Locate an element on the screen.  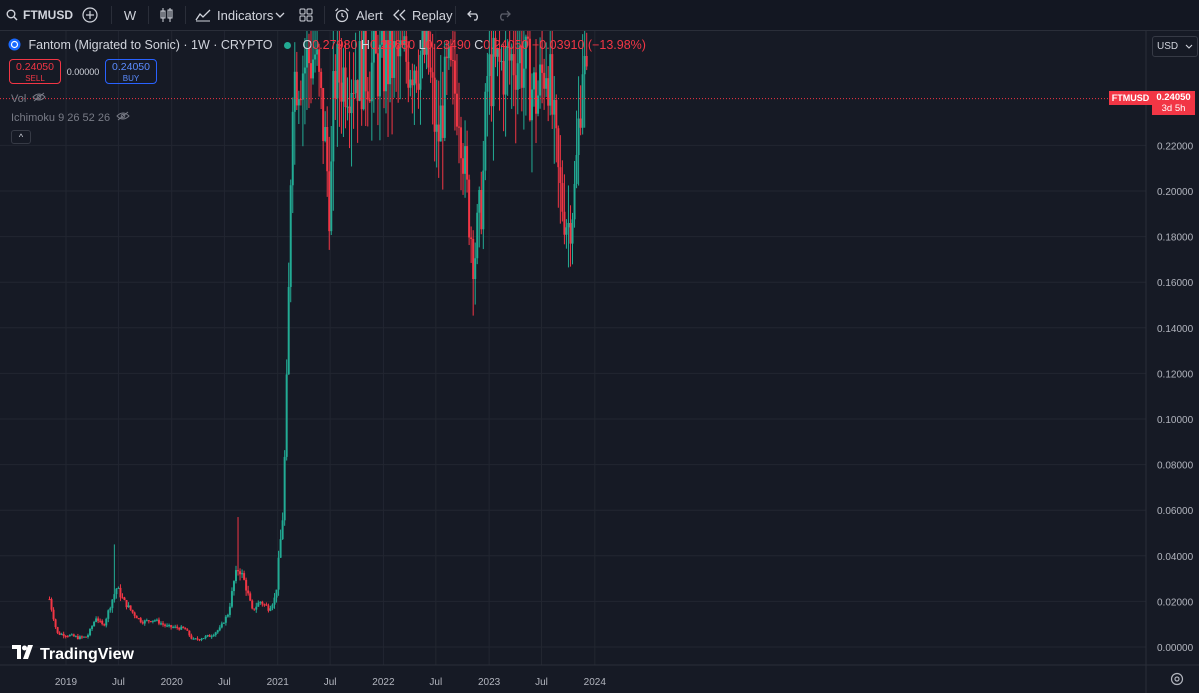
indicators-dropdown is located at coordinates (280, 15).